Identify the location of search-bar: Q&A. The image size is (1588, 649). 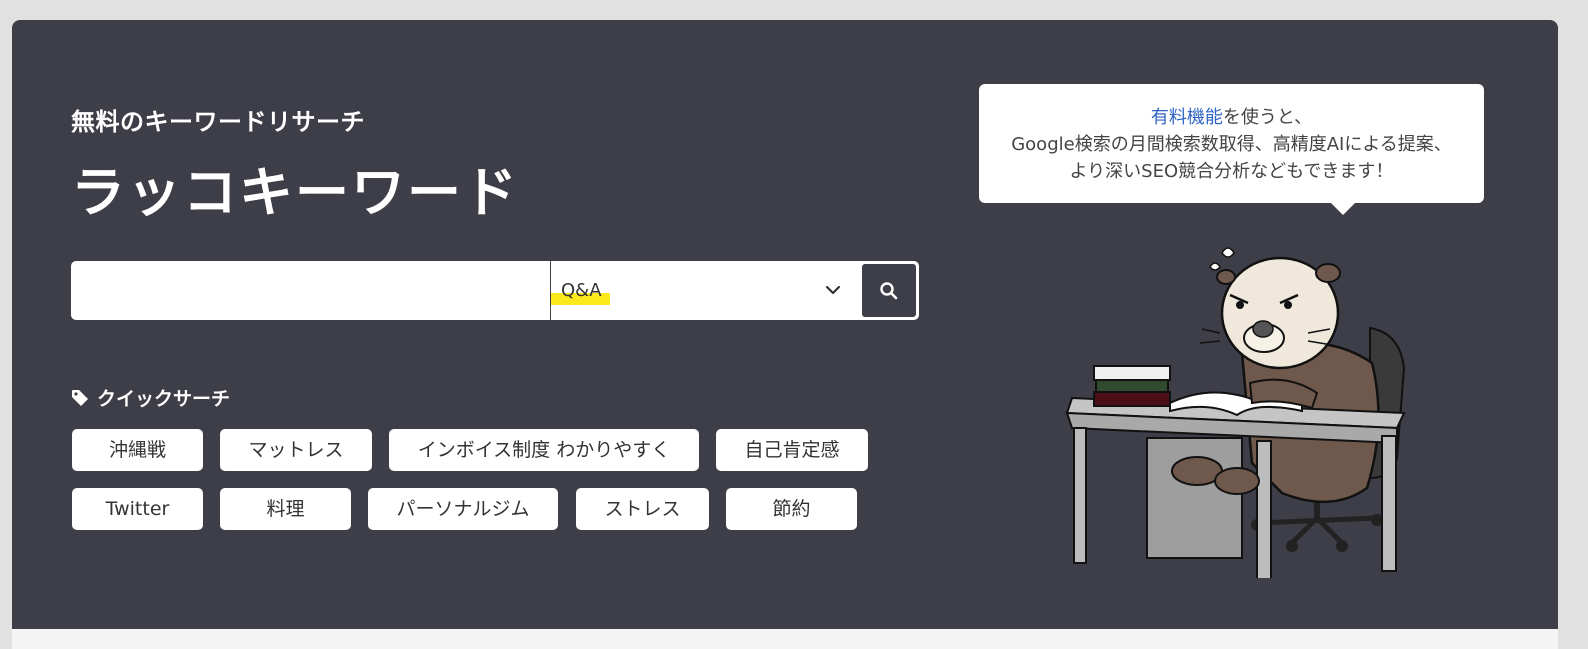
(495, 290).